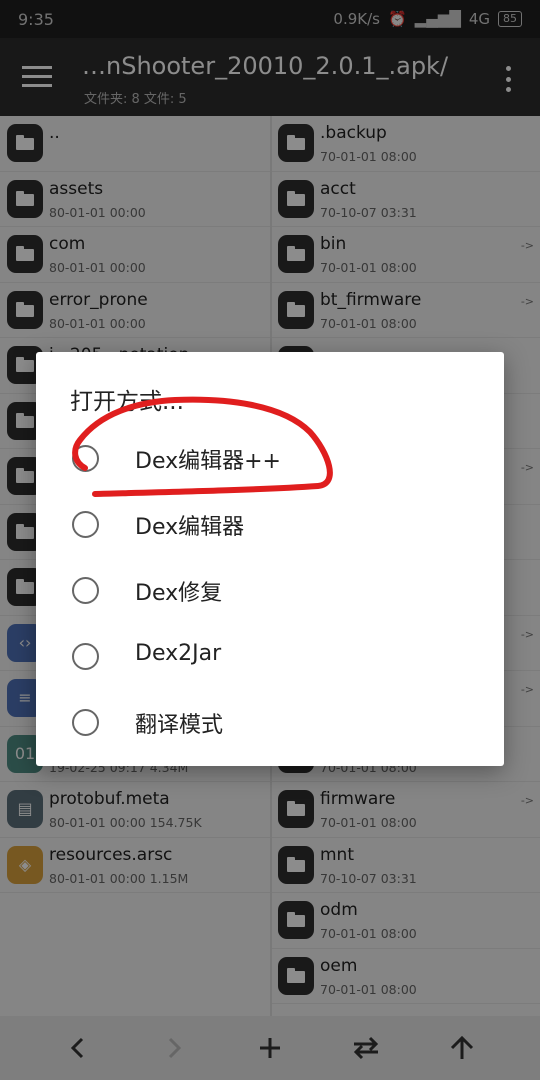 The image size is (540, 1080). Describe the element at coordinates (270, 524) in the screenshot. I see `option-dex-editor: Dex编辑器` at that location.